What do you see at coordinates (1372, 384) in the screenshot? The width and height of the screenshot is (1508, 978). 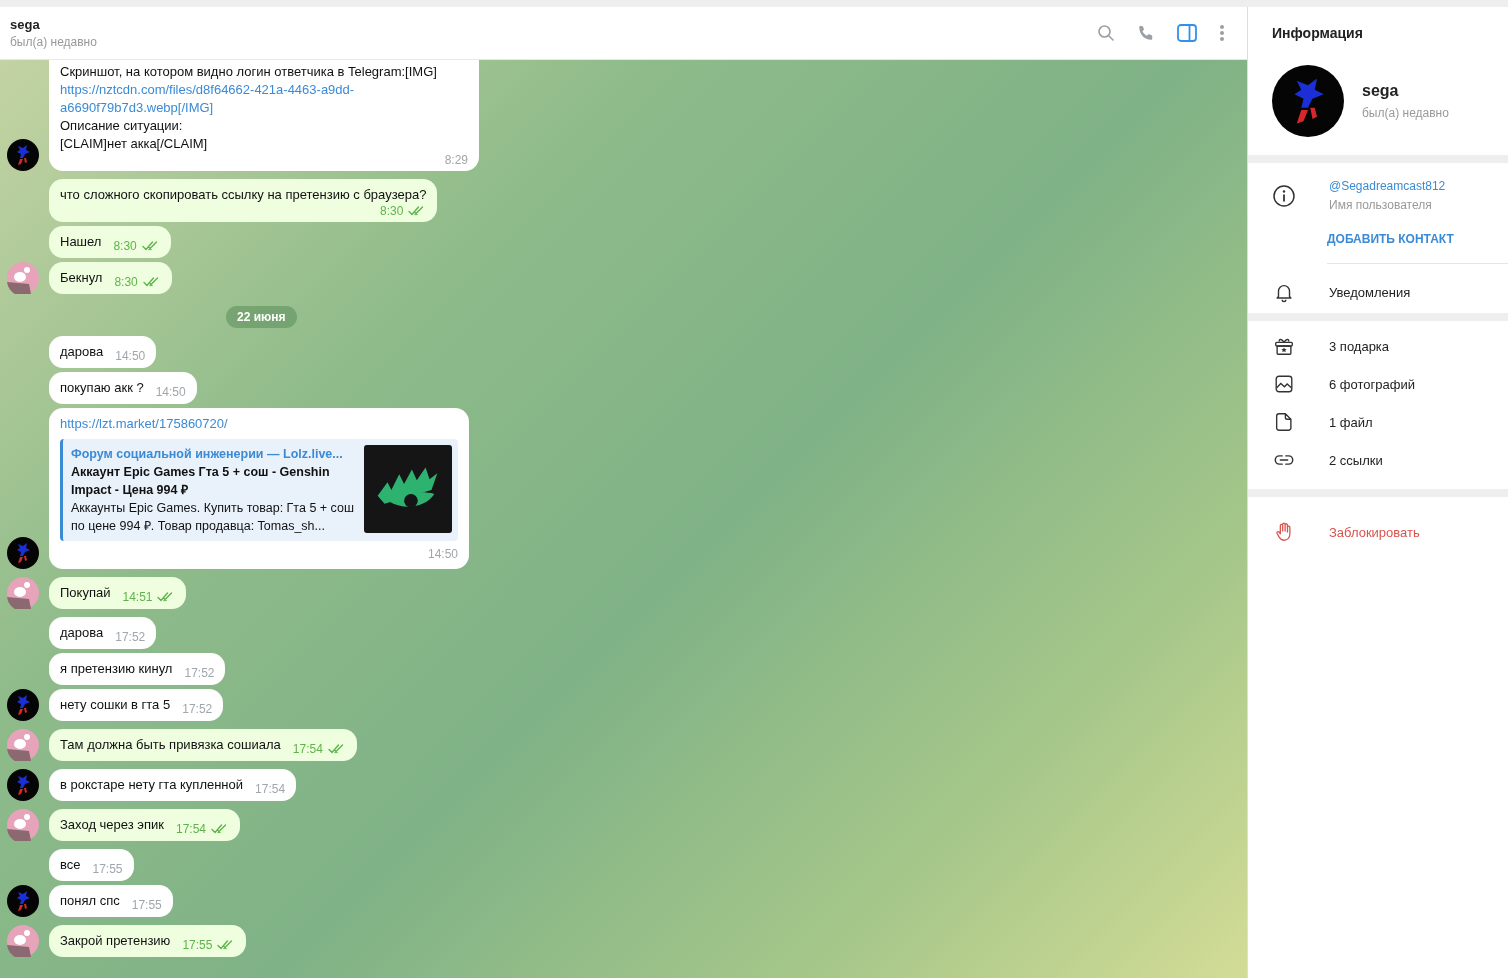 I see `media-item: 6 фотографий` at bounding box center [1372, 384].